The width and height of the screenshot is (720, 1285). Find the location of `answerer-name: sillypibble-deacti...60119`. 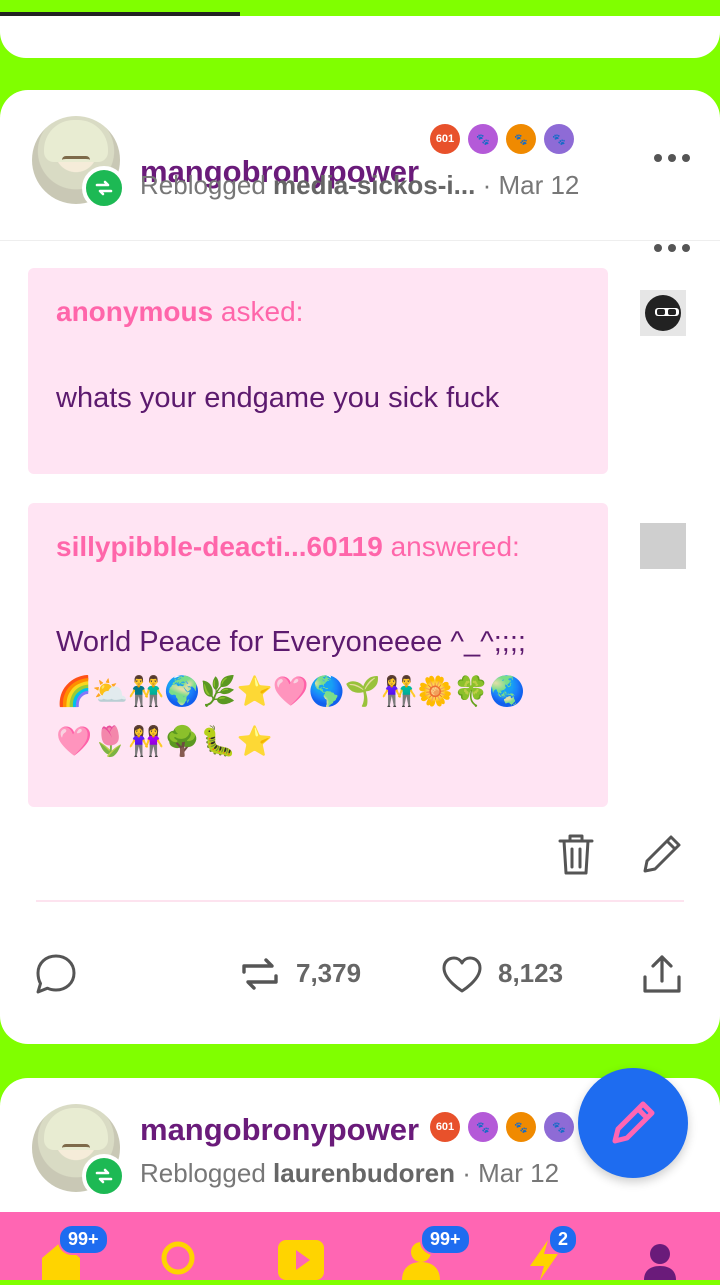

answerer-name: sillypibble-deacti...60119 is located at coordinates (219, 546).